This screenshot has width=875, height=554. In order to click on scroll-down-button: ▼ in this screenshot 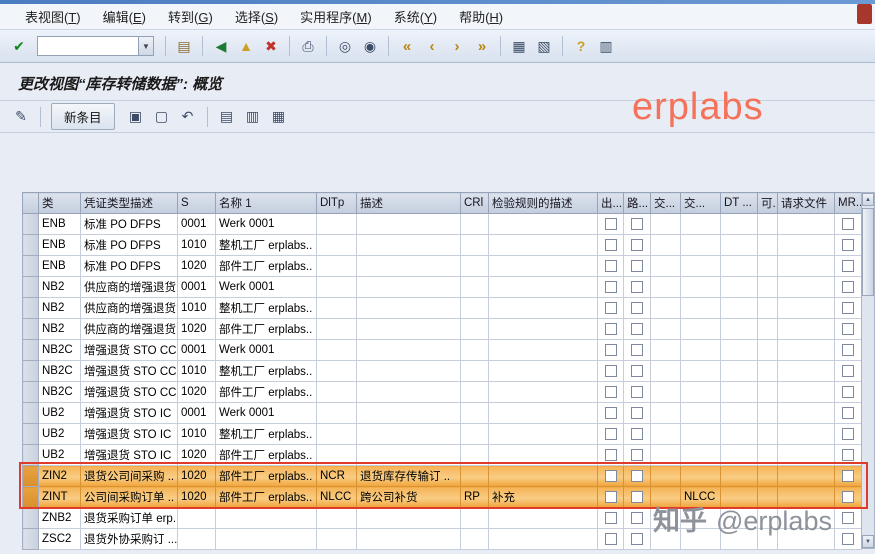, I will do `click(868, 541)`.